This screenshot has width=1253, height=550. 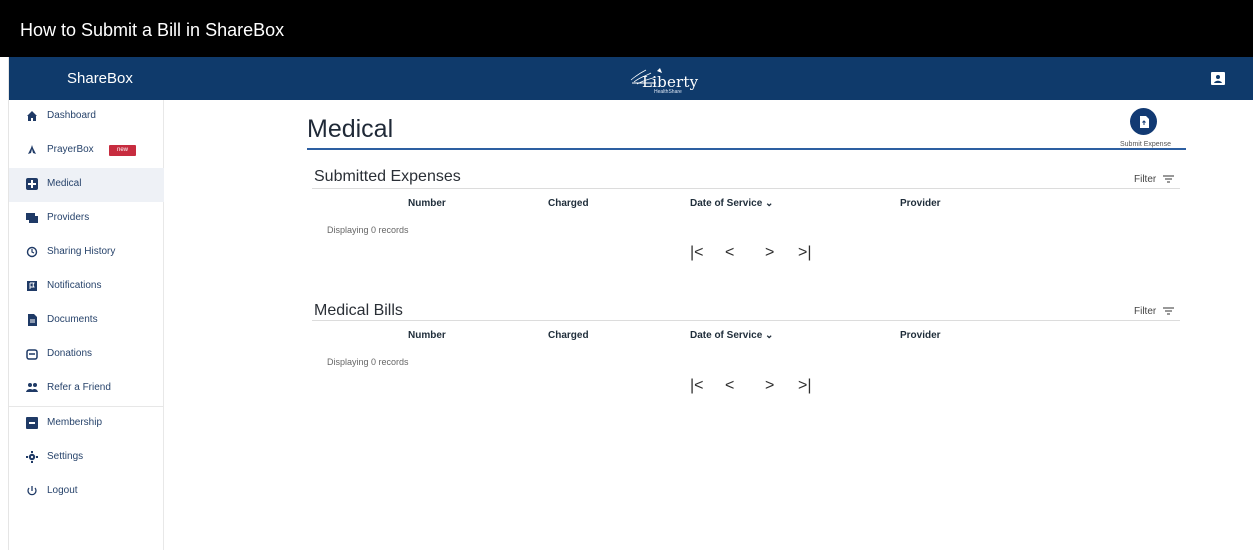 I want to click on sidebar-item-settings: Settings, so click(x=86, y=458).